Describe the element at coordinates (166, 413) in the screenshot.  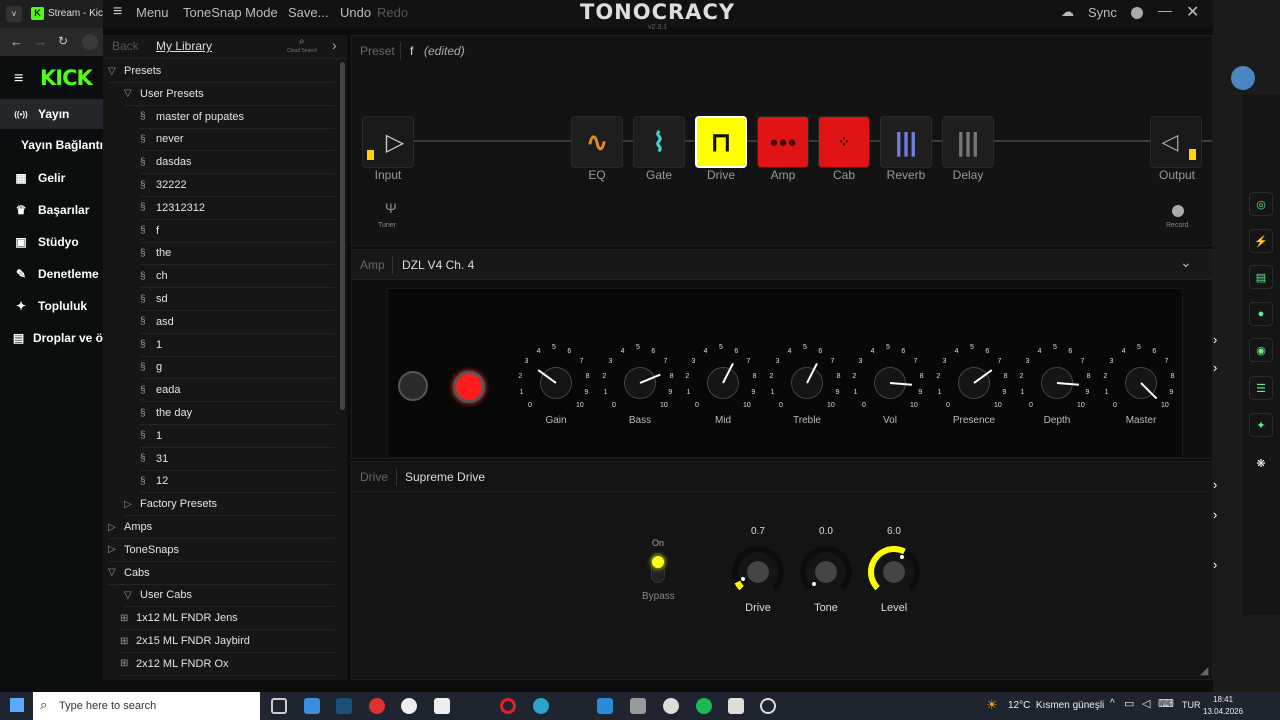
I see `preset-list-item: § the day` at that location.